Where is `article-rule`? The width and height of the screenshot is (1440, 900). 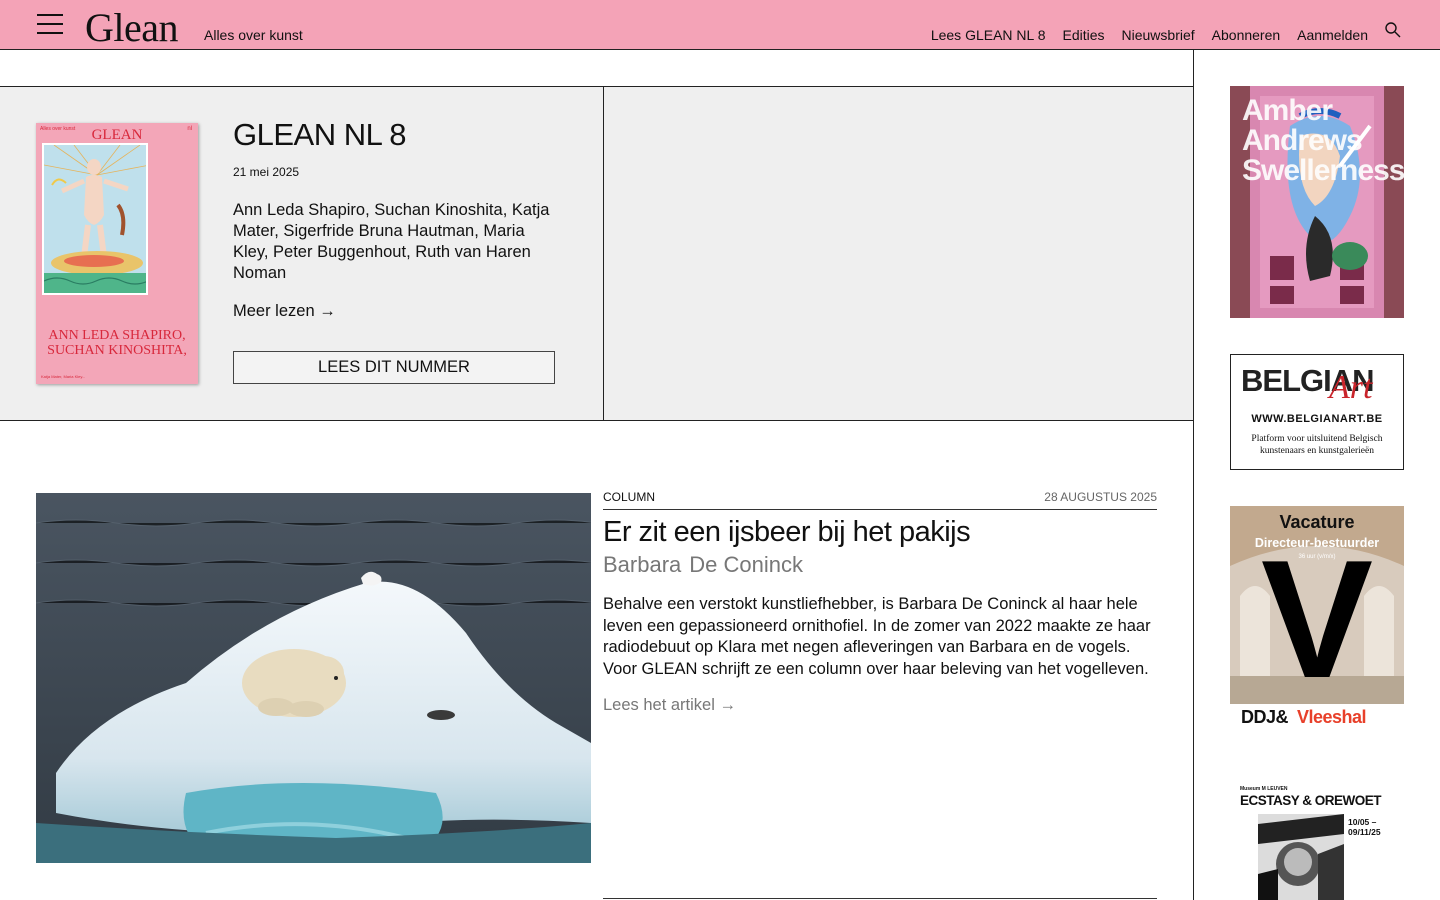
article-rule is located at coordinates (880, 509).